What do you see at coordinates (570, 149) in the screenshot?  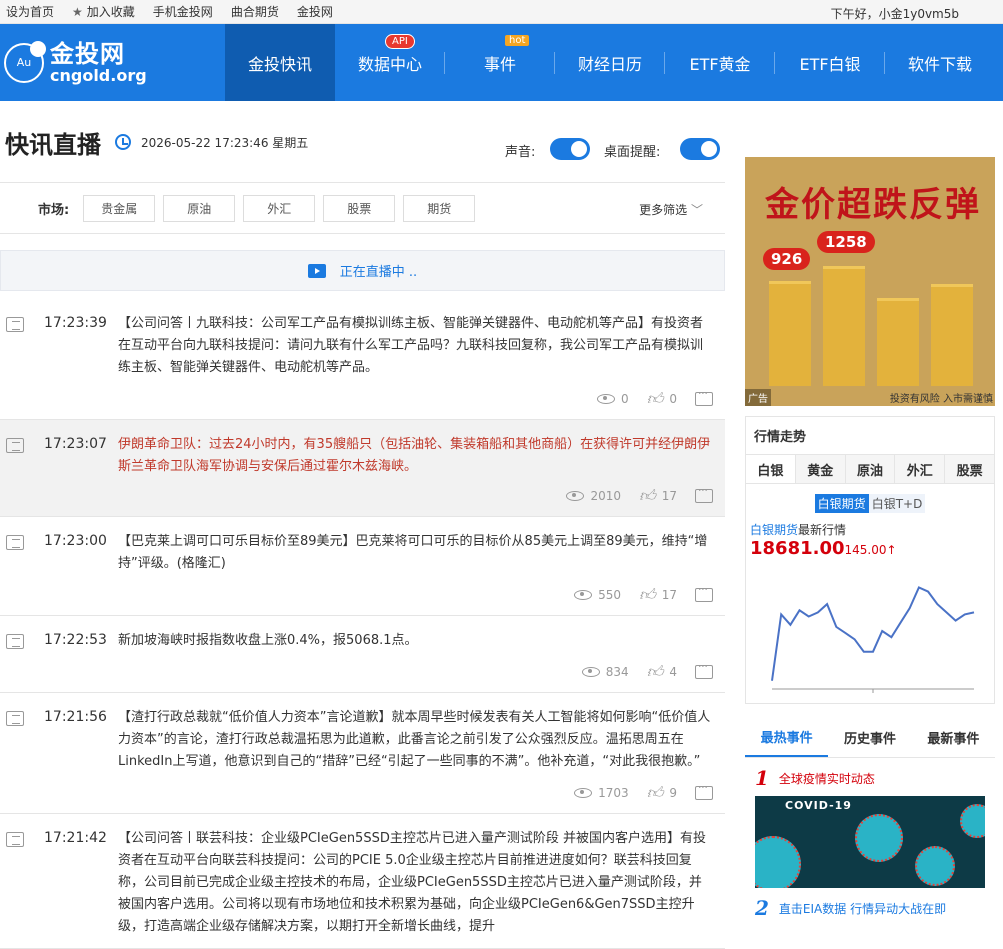 I see `sound-toggle` at bounding box center [570, 149].